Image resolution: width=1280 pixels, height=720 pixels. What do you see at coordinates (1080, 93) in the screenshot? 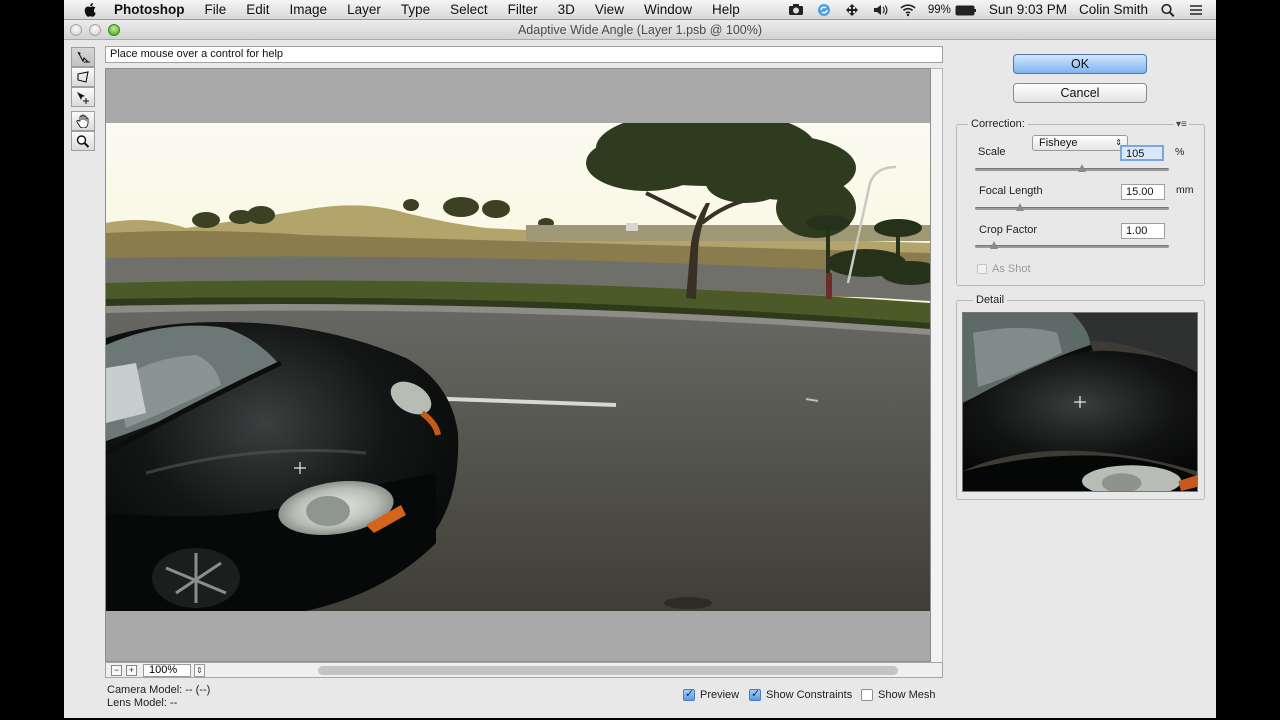
I see `cancel-button: Cancel` at bounding box center [1080, 93].